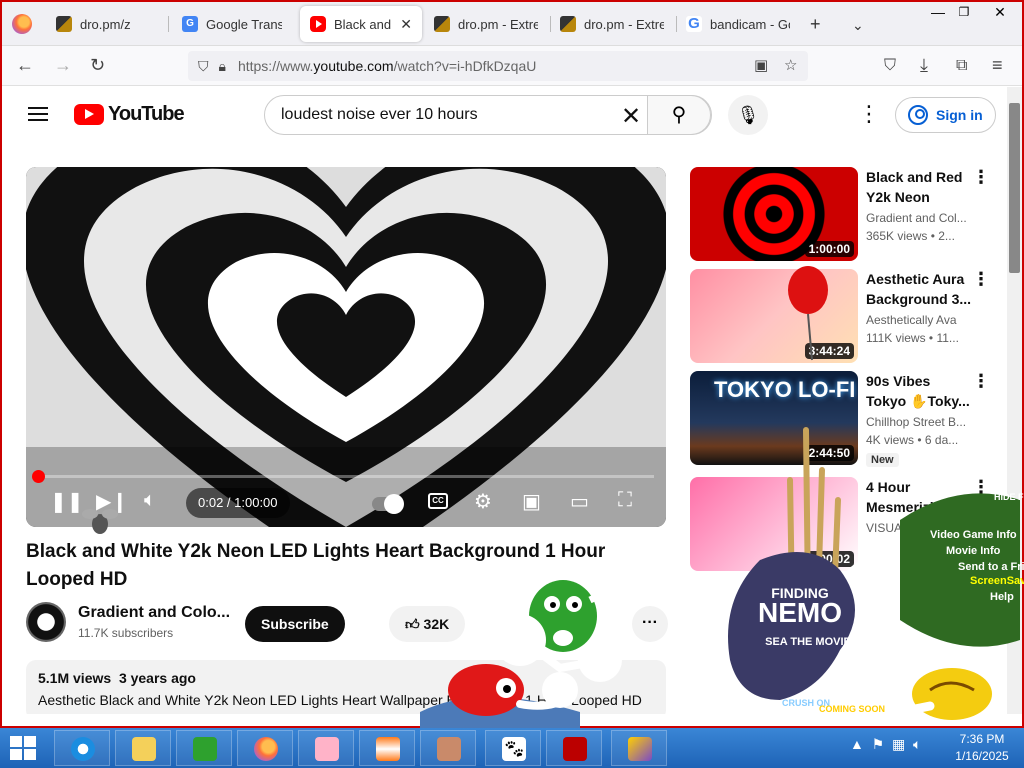  I want to click on microphone-icon: 🎙︎, so click(748, 115).